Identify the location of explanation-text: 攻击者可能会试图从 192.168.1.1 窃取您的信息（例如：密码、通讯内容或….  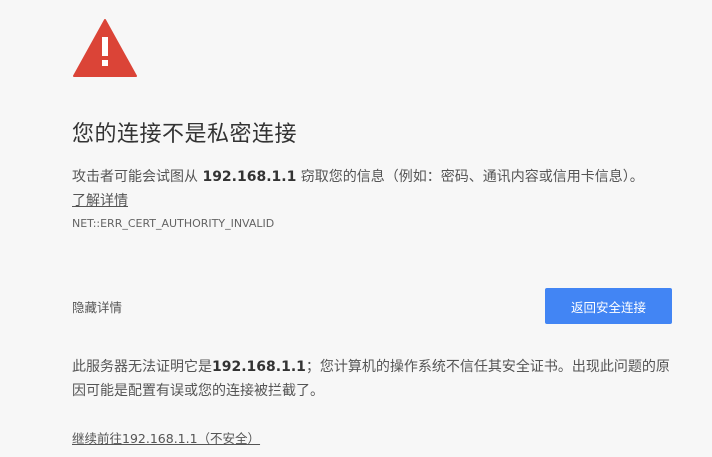
(358, 176).